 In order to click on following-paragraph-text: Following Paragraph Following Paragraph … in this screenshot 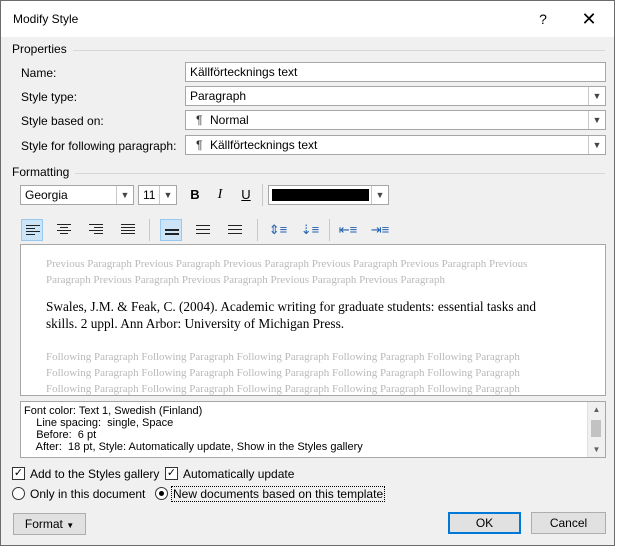, I will do `click(306, 373)`.